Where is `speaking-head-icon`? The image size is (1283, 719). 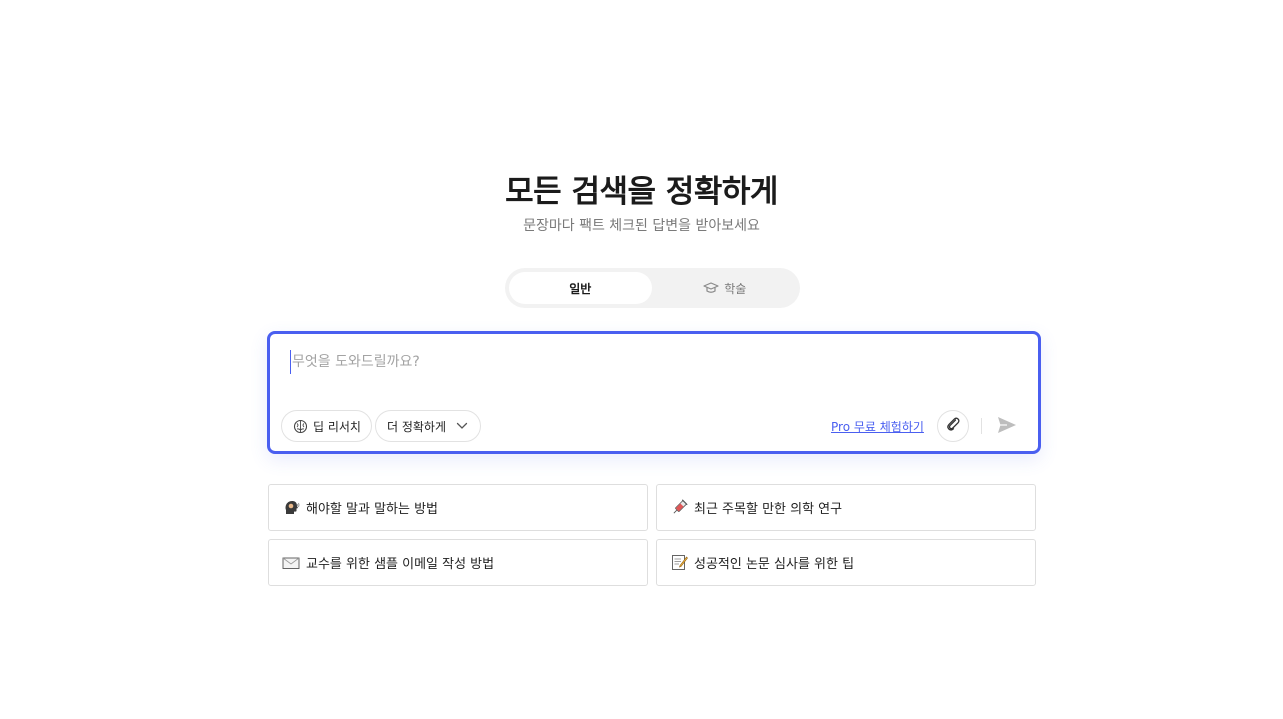
speaking-head-icon is located at coordinates (291, 508).